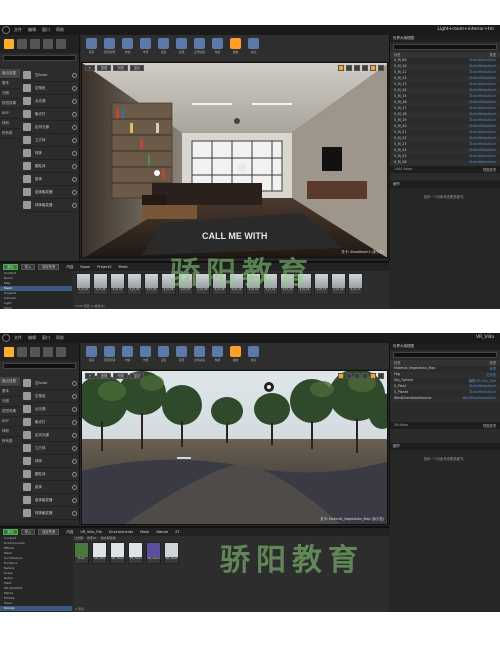 This screenshot has height=667, width=500. What do you see at coordinates (92, 538) in the screenshot?
I see `search-assets-input: 搜索ST` at bounding box center [92, 538].